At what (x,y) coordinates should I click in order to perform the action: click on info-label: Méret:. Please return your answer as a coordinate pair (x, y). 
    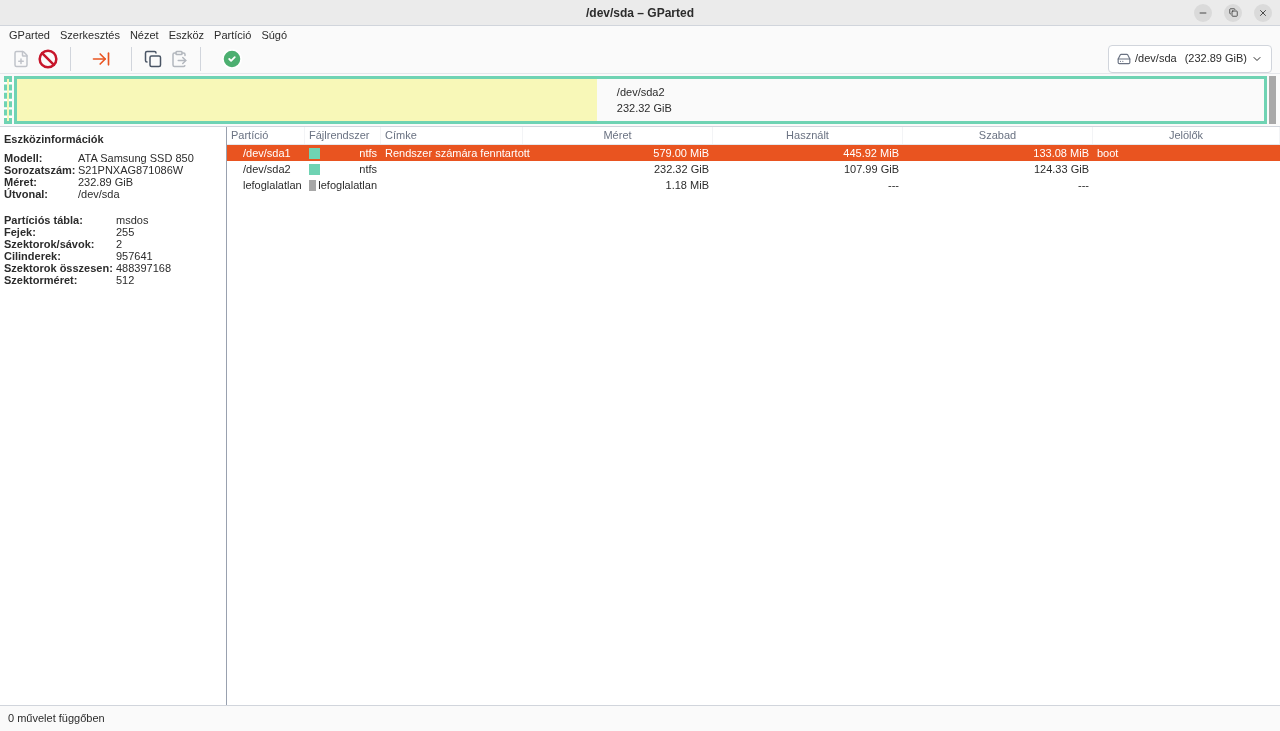
    Looking at the image, I should click on (21, 181).